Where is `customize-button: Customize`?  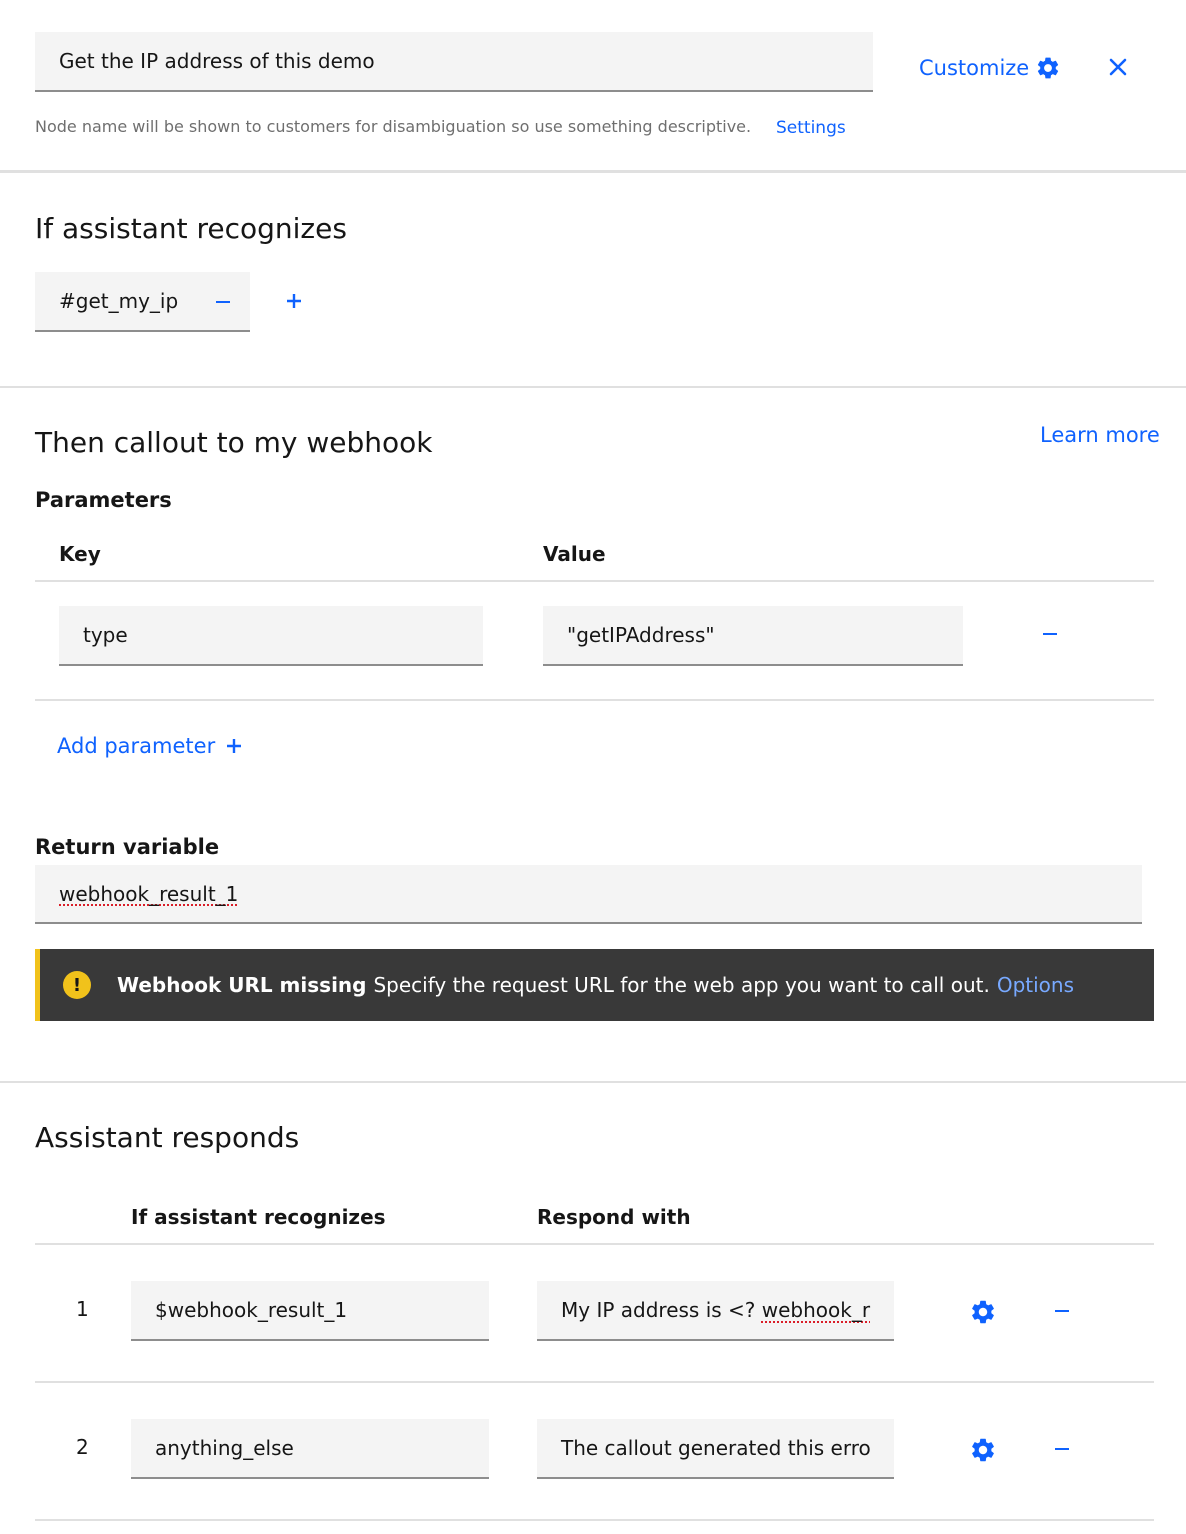 customize-button: Customize is located at coordinates (990, 68).